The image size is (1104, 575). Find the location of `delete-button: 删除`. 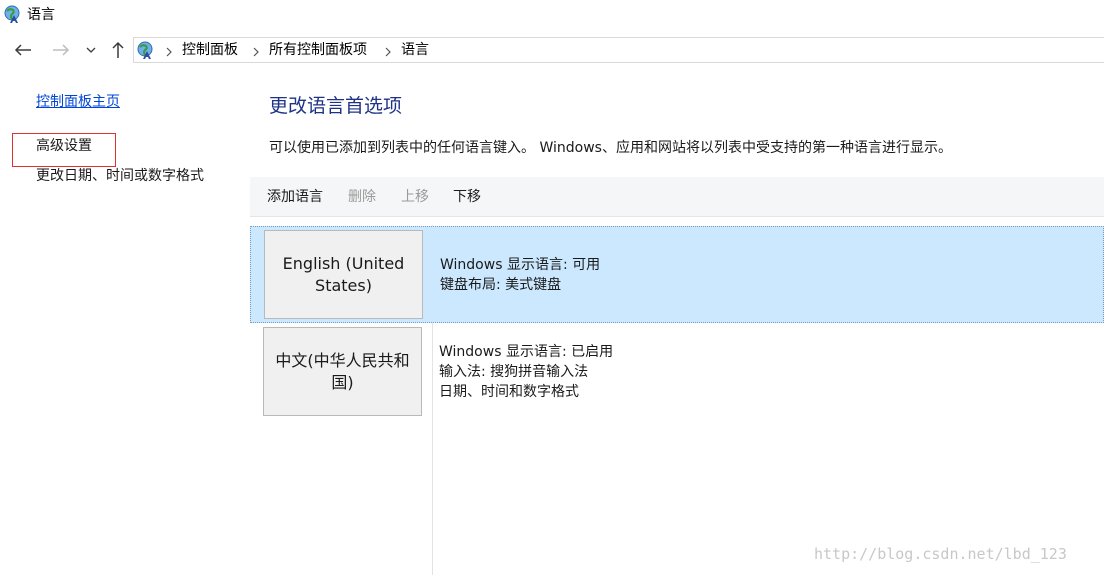

delete-button: 删除 is located at coordinates (362, 197).